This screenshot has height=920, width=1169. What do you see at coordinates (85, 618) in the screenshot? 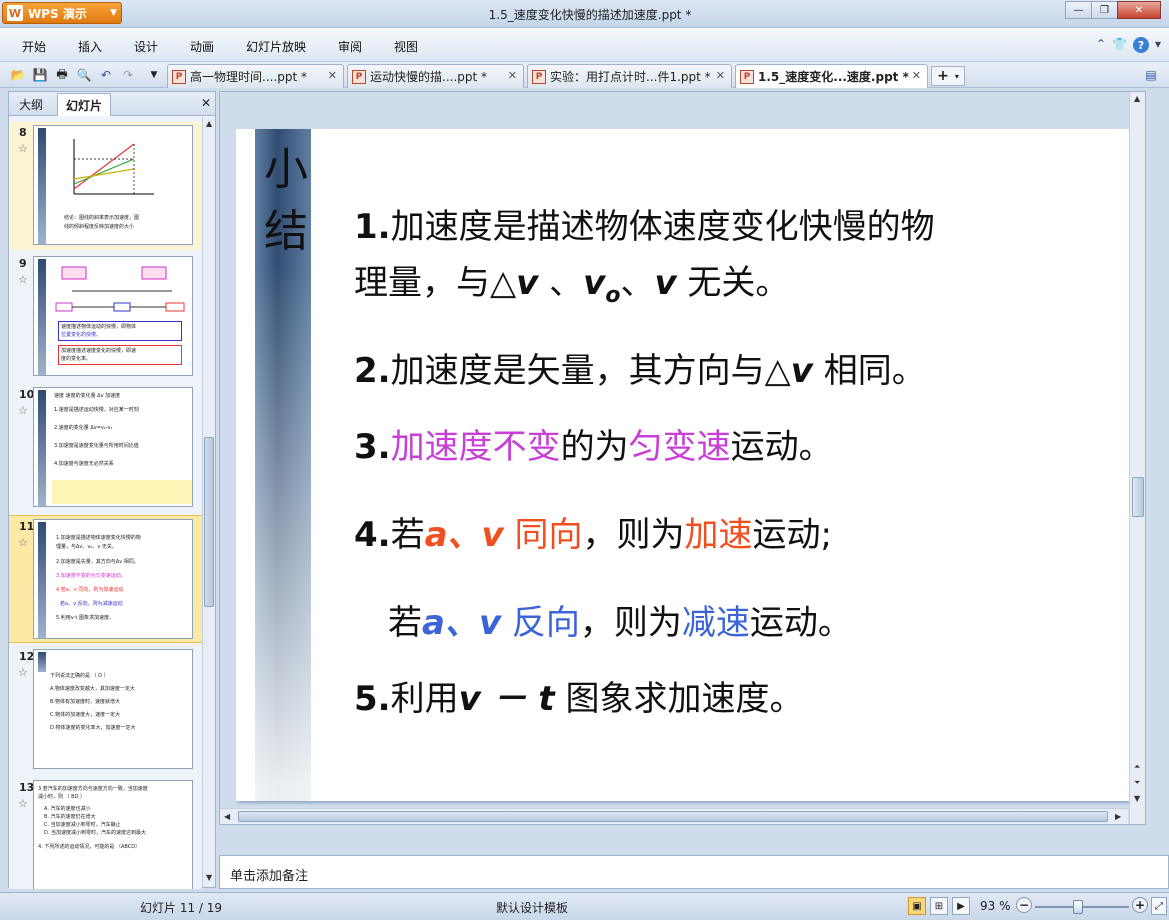
I see `slide-text: 5.利用v-t 图象求加速度。` at bounding box center [85, 618].